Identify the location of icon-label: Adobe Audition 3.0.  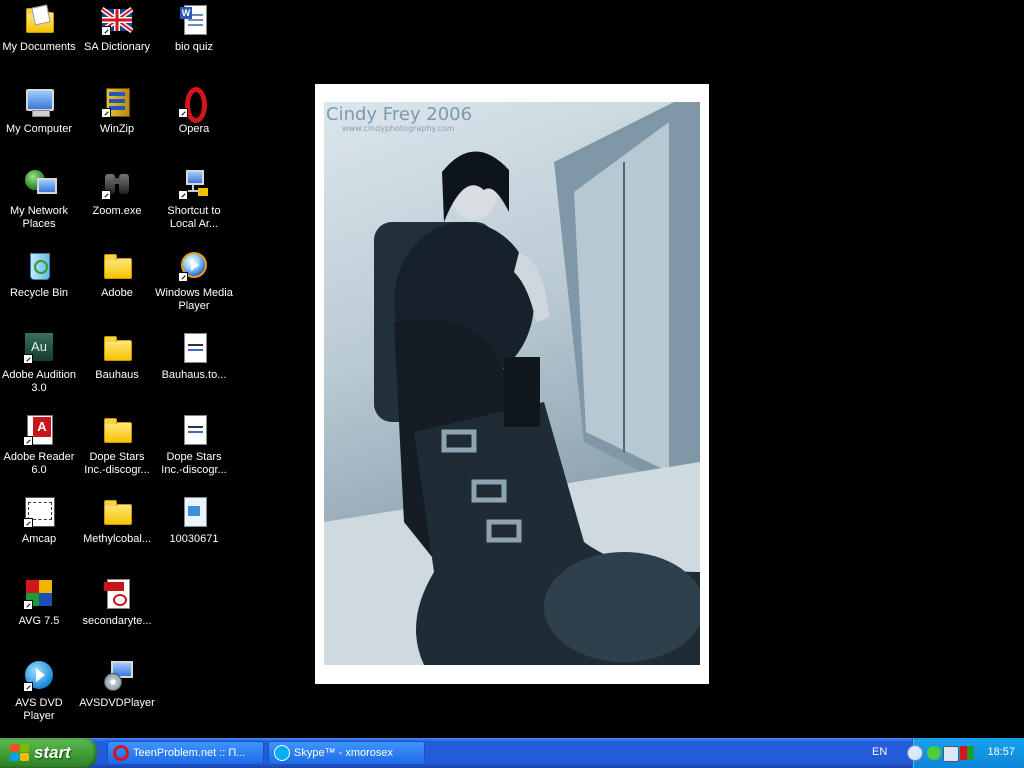
(38, 381).